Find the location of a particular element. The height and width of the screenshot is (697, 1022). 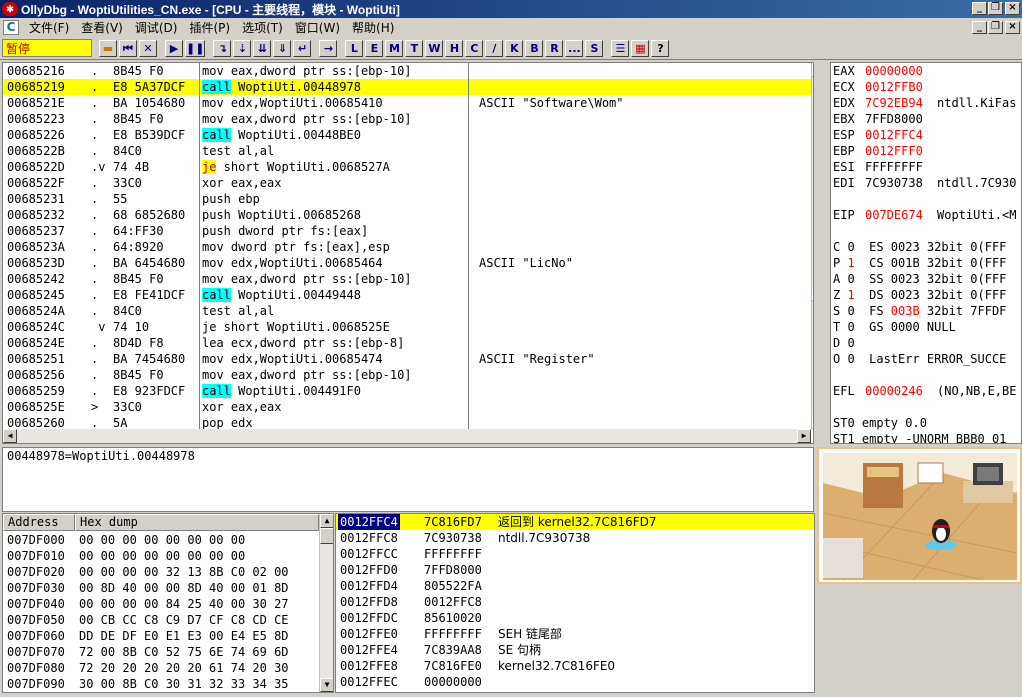

dump-row: 007DF050 00 CB CC C8 C9 D7 CF C8 CD CE is located at coordinates (148, 620).